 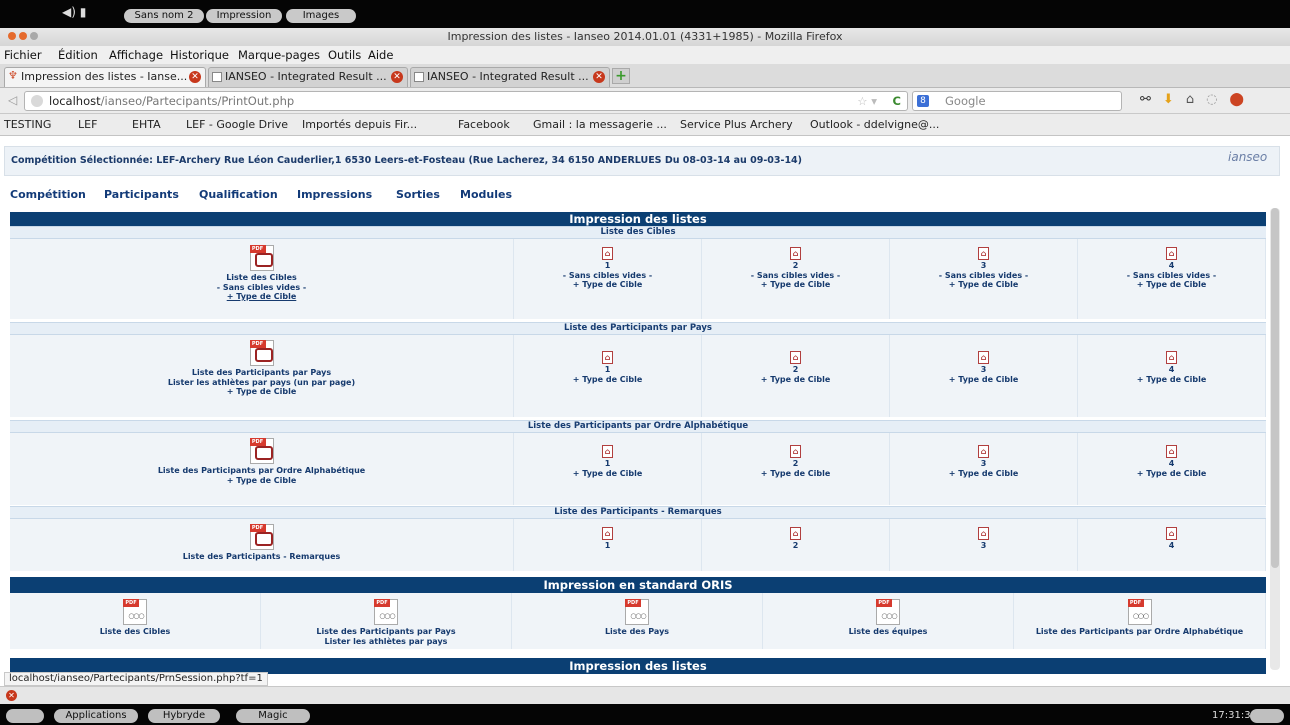 I want to click on page-menu-competition: Compétition, so click(x=48, y=194).